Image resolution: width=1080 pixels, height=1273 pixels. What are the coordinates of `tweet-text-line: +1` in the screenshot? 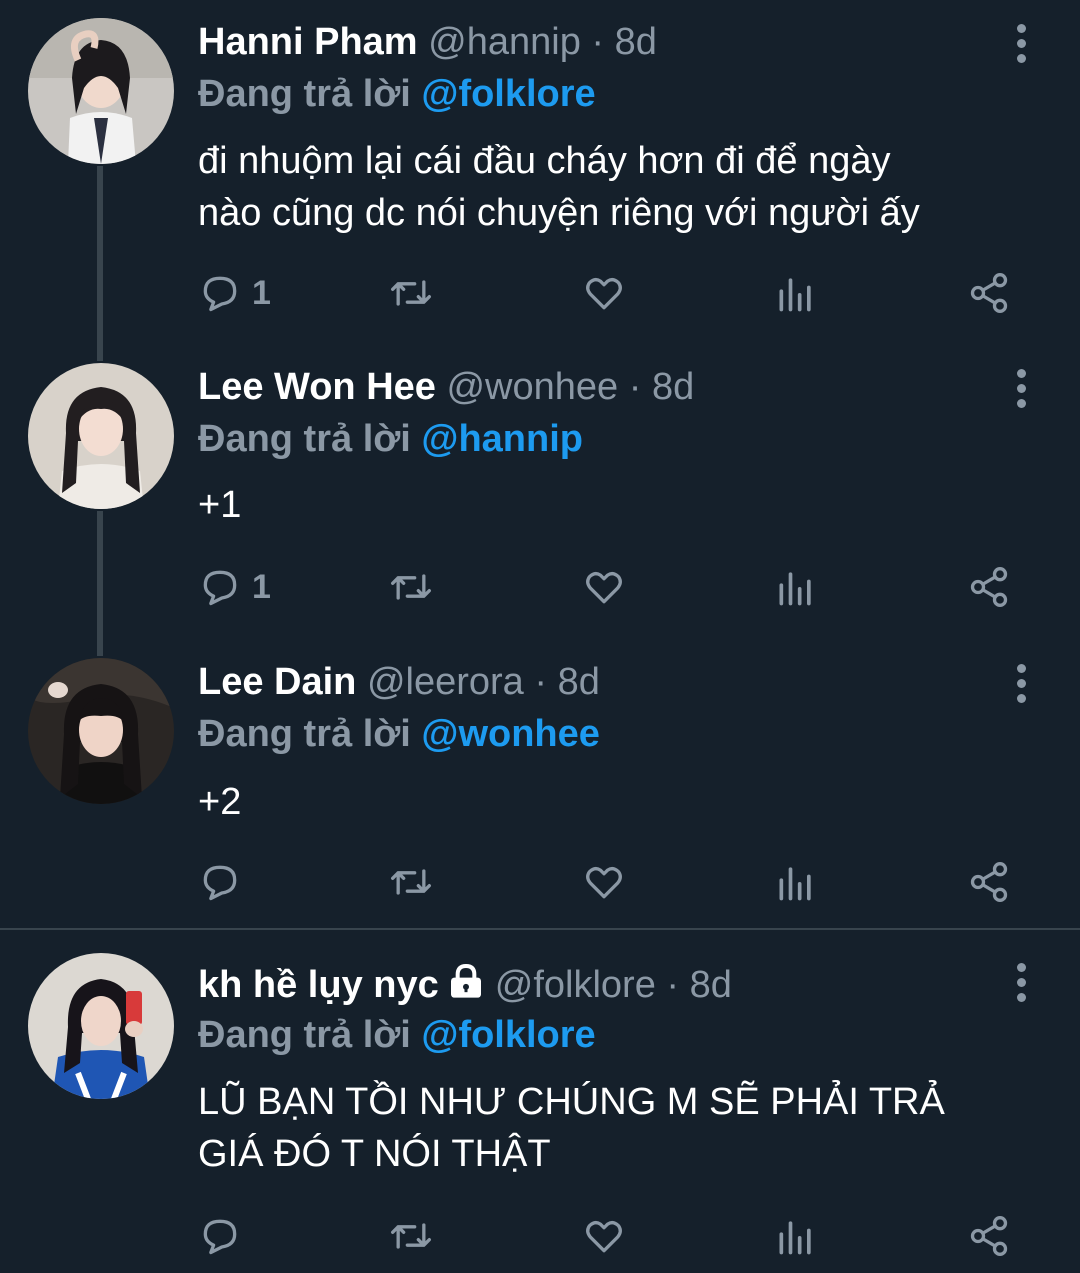 It's located at (220, 505).